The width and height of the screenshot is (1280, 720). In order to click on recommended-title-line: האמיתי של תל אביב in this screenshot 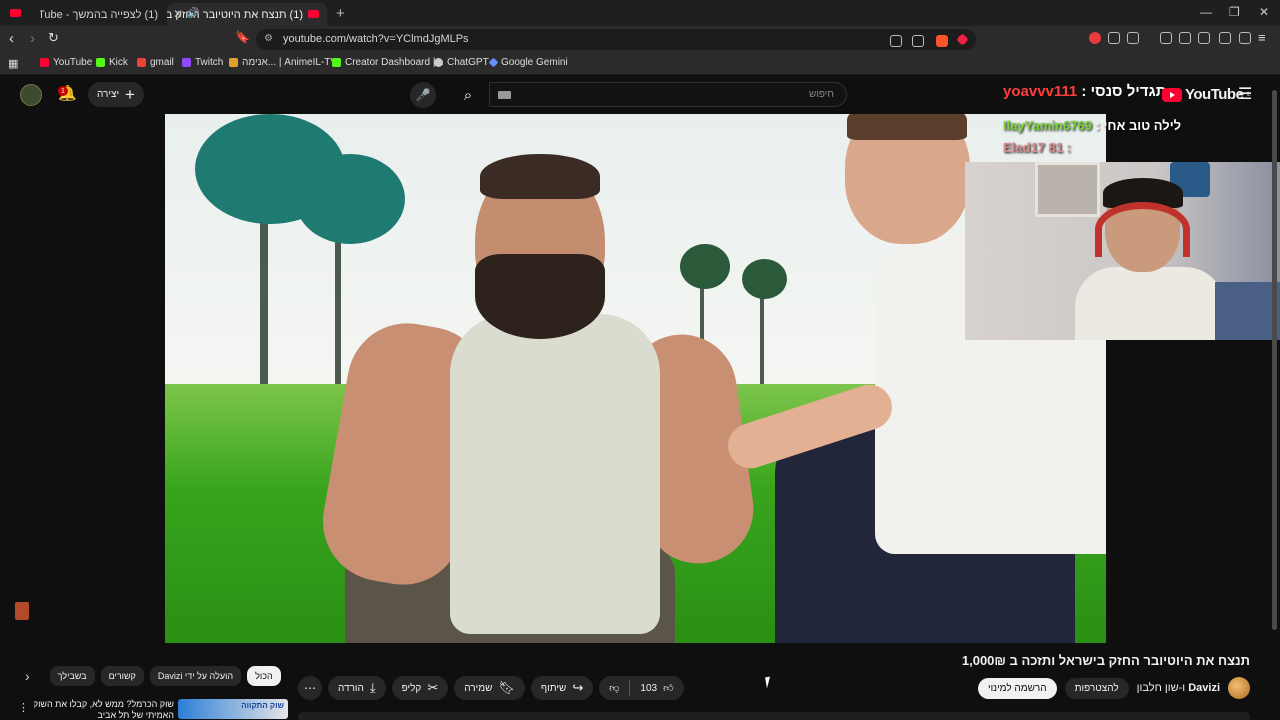, I will do `click(135, 715)`.